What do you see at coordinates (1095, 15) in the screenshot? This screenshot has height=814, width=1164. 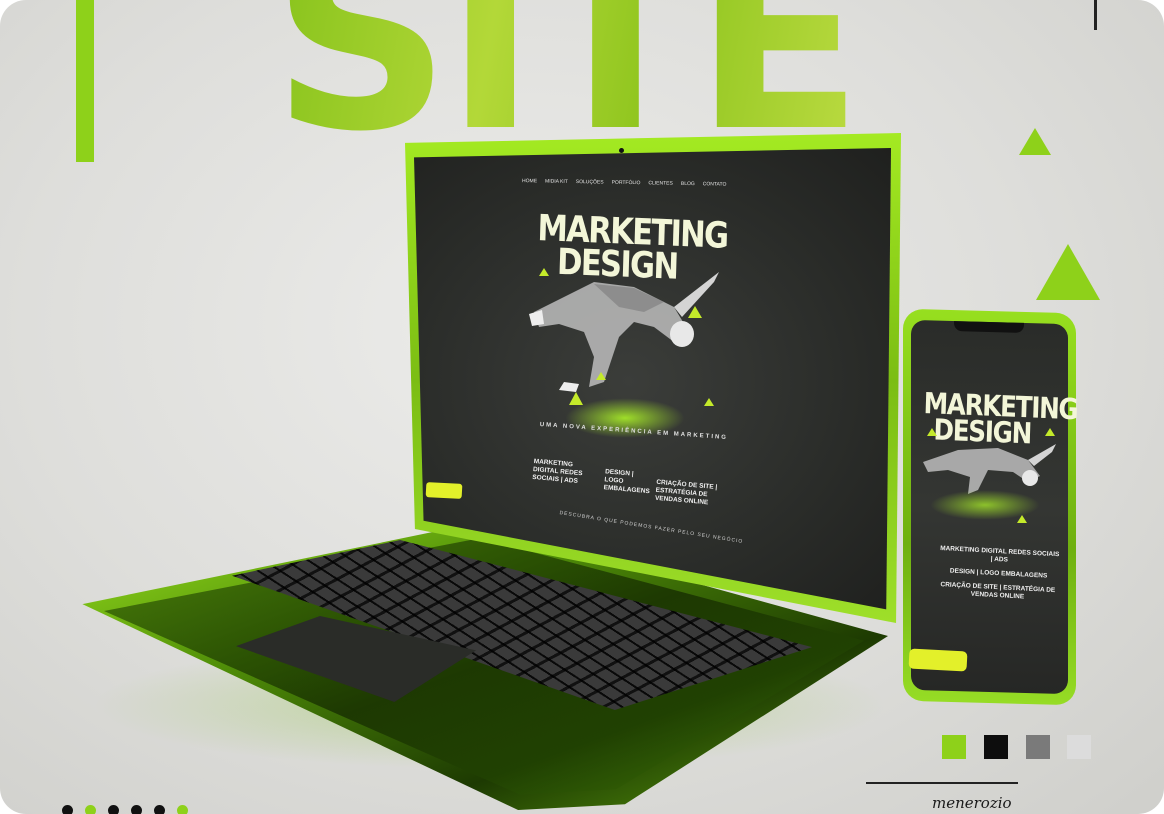 I see `corner-line` at bounding box center [1095, 15].